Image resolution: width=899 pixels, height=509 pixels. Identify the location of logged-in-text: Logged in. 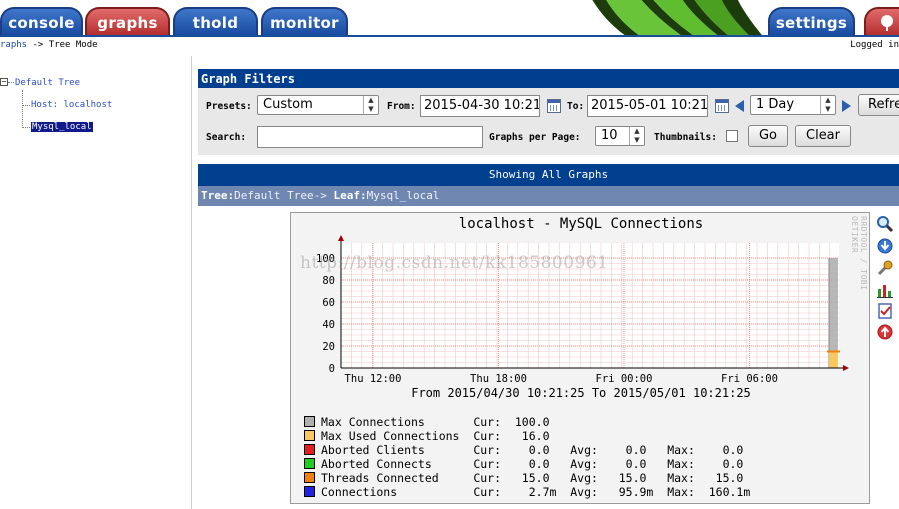
(874, 45).